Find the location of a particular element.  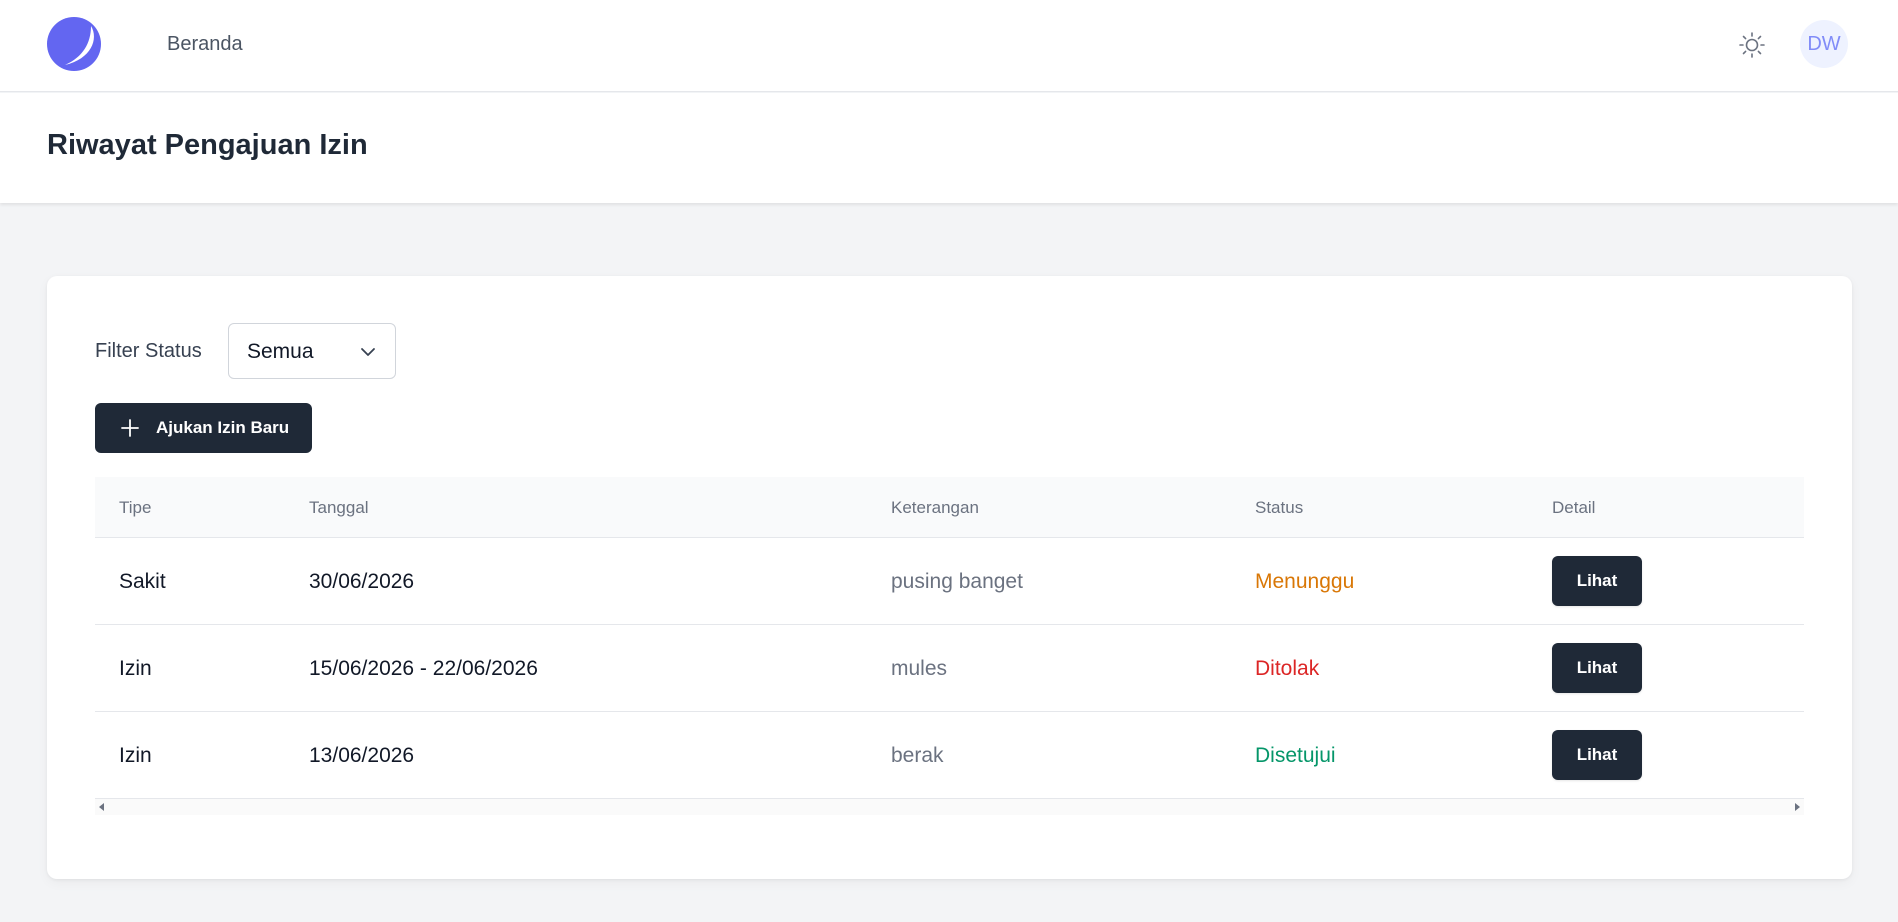

nav-link-beranda: Beranda is located at coordinates (205, 44).